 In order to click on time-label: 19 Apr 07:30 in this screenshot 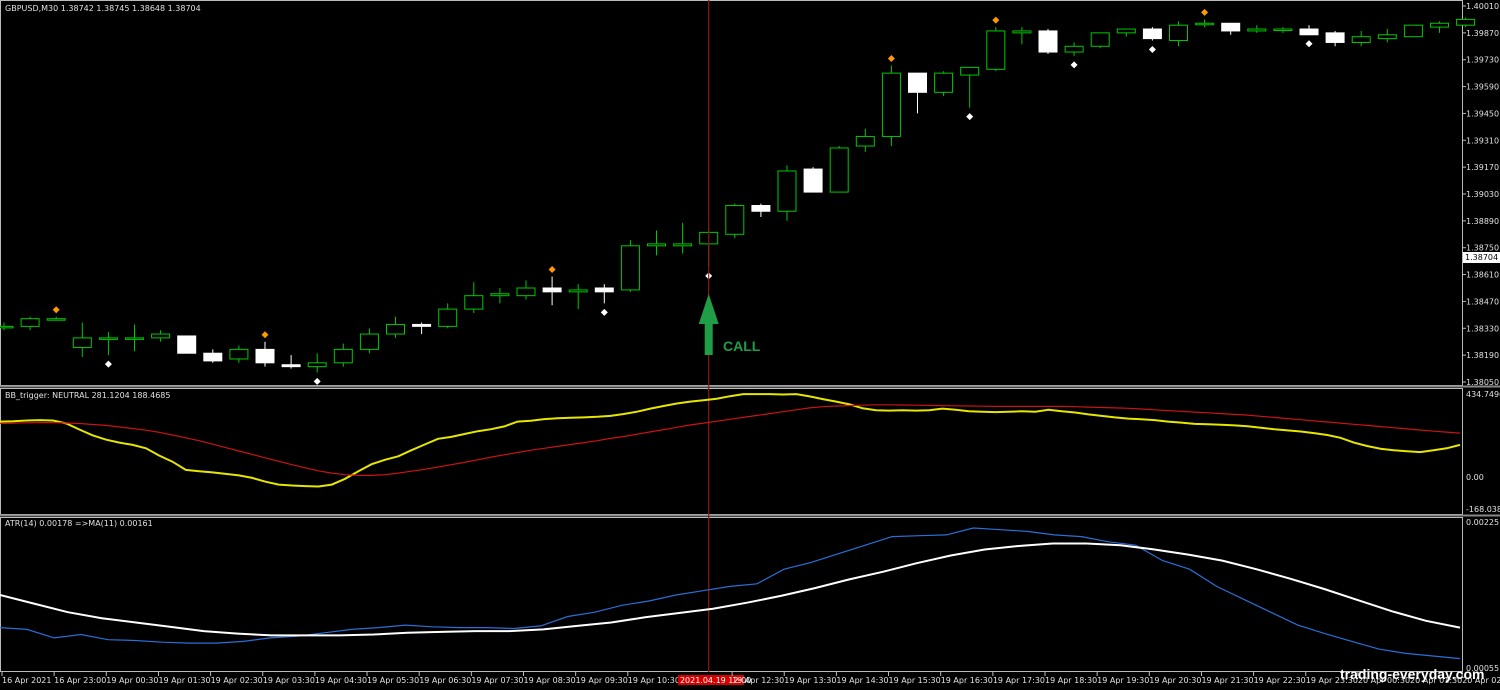, I will do `click(497, 680)`.